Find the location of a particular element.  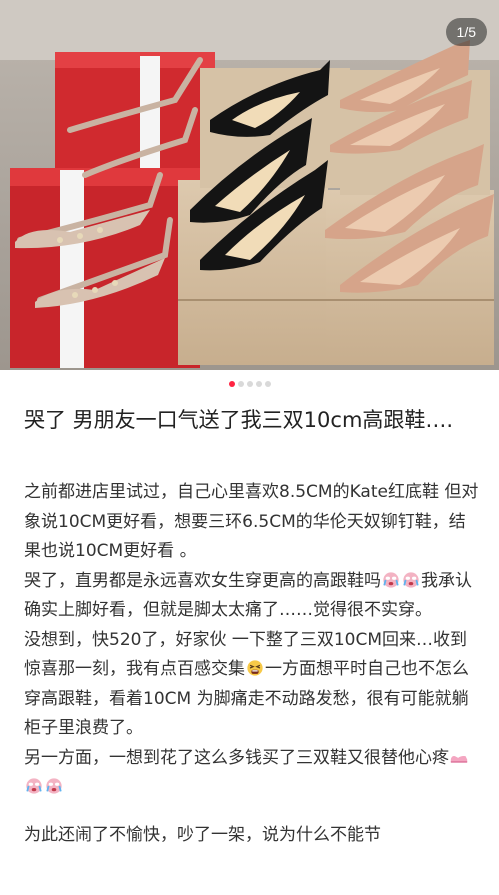

image-counter-badge: 1/5 is located at coordinates (466, 32).